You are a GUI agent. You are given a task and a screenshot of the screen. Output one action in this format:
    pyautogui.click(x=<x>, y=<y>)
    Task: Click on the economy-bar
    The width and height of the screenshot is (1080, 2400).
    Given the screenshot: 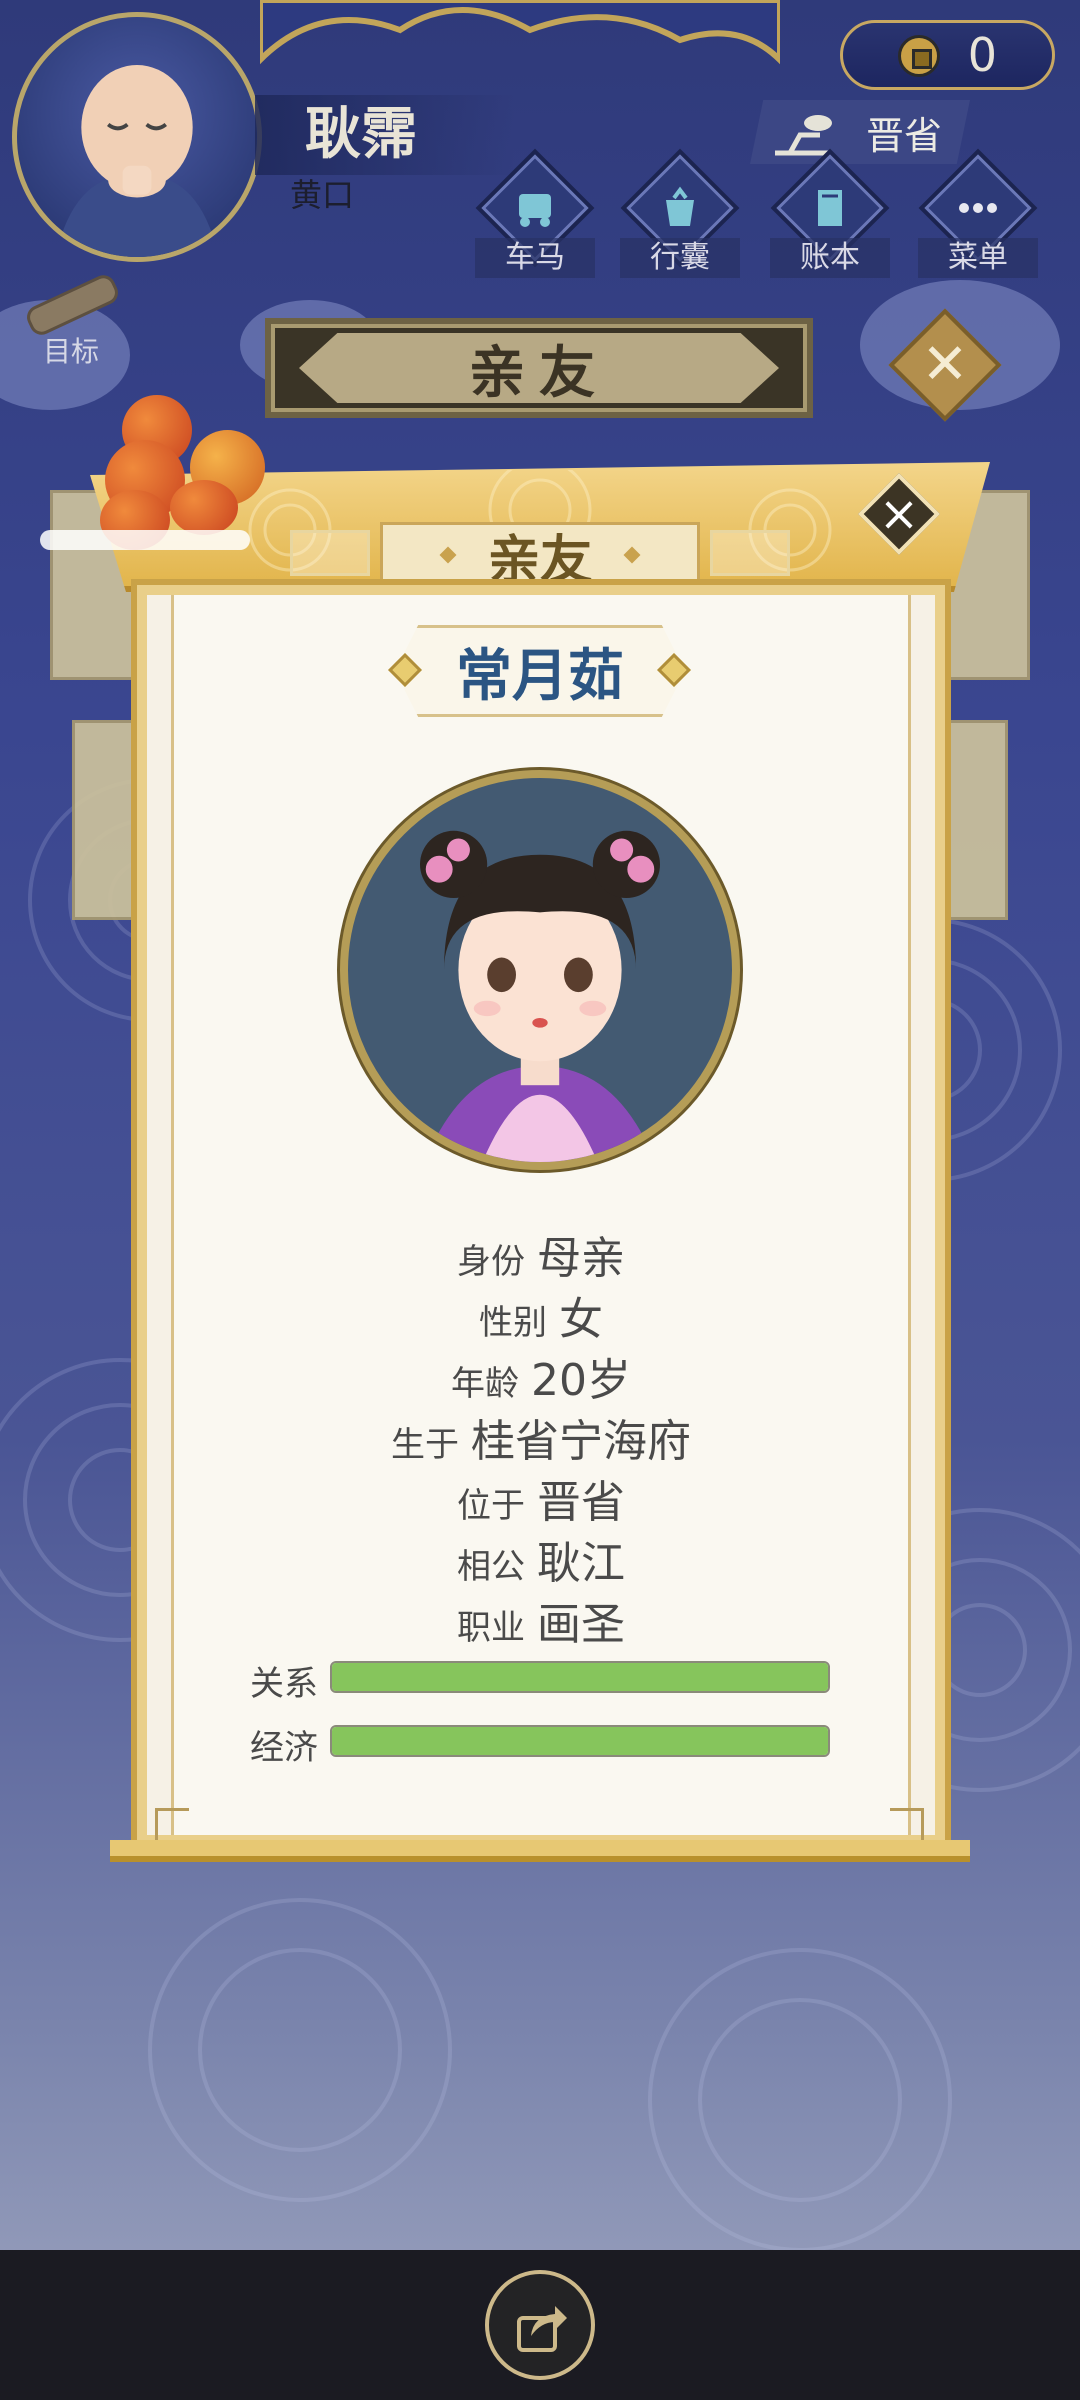 What is the action you would take?
    pyautogui.click(x=580, y=1741)
    